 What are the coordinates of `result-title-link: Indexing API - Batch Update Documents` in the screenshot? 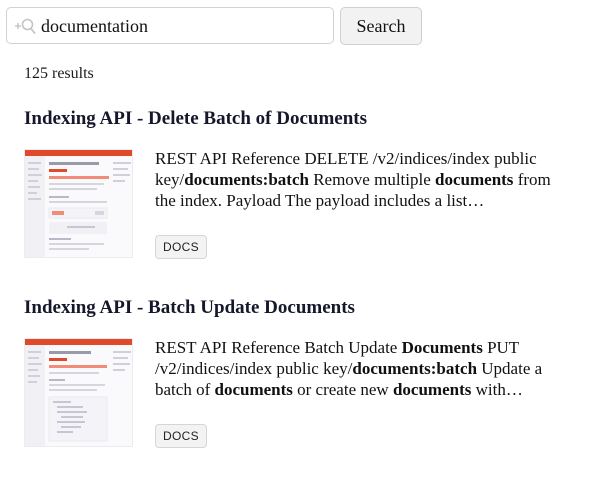 It's located at (304, 308).